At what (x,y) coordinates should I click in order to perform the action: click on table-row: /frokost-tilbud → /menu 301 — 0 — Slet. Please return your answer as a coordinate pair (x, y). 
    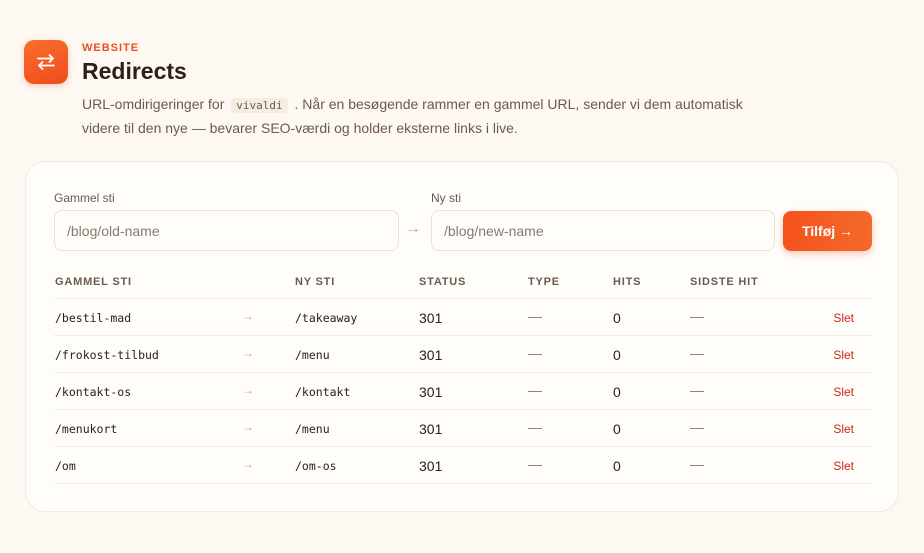
    Looking at the image, I should click on (463, 354).